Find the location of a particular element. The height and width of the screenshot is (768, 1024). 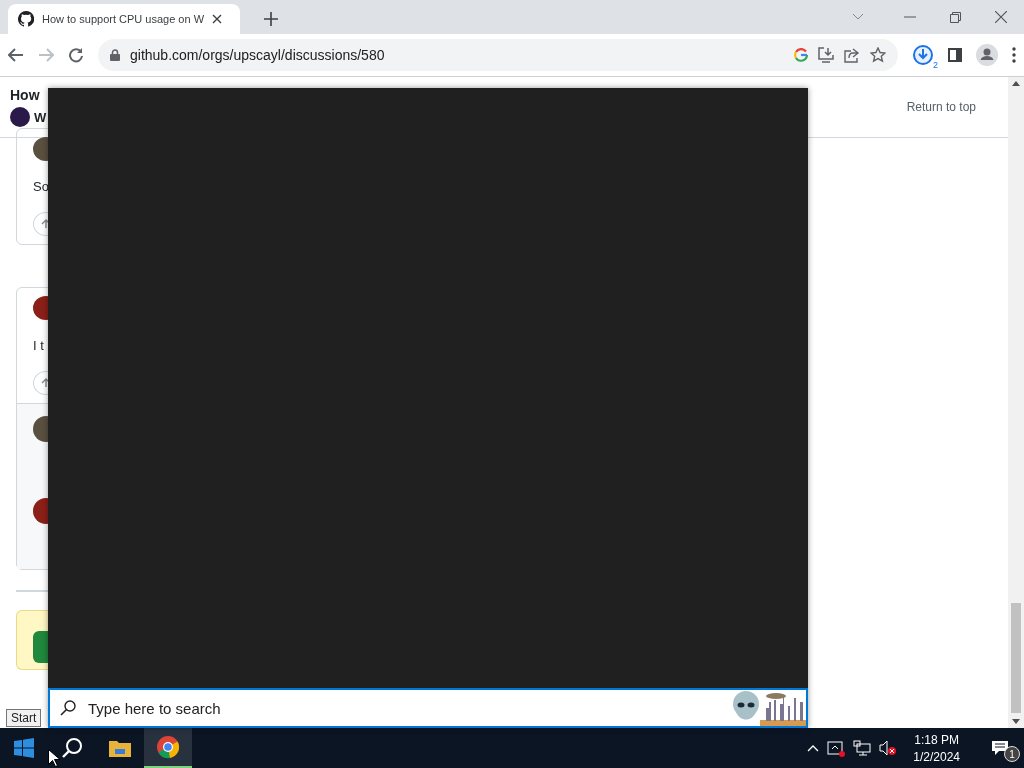

sync-icon is located at coordinates (836, 748).